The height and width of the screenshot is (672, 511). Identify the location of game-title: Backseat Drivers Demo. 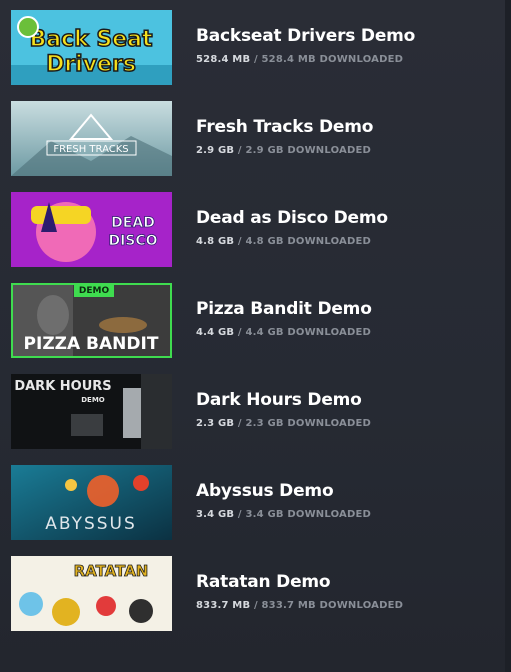
(305, 36).